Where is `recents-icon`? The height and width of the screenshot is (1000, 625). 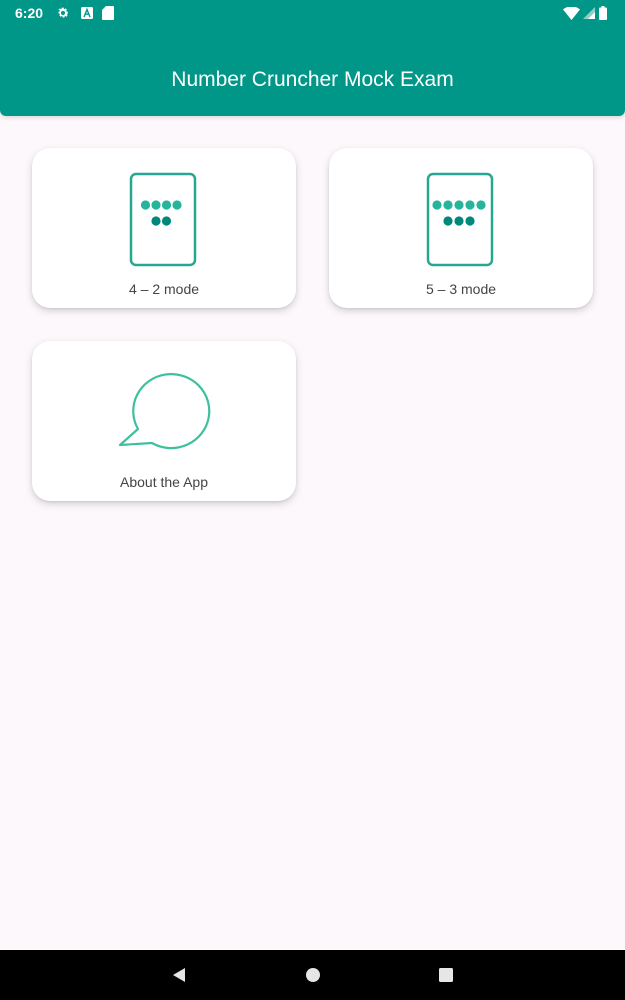 recents-icon is located at coordinates (446, 975).